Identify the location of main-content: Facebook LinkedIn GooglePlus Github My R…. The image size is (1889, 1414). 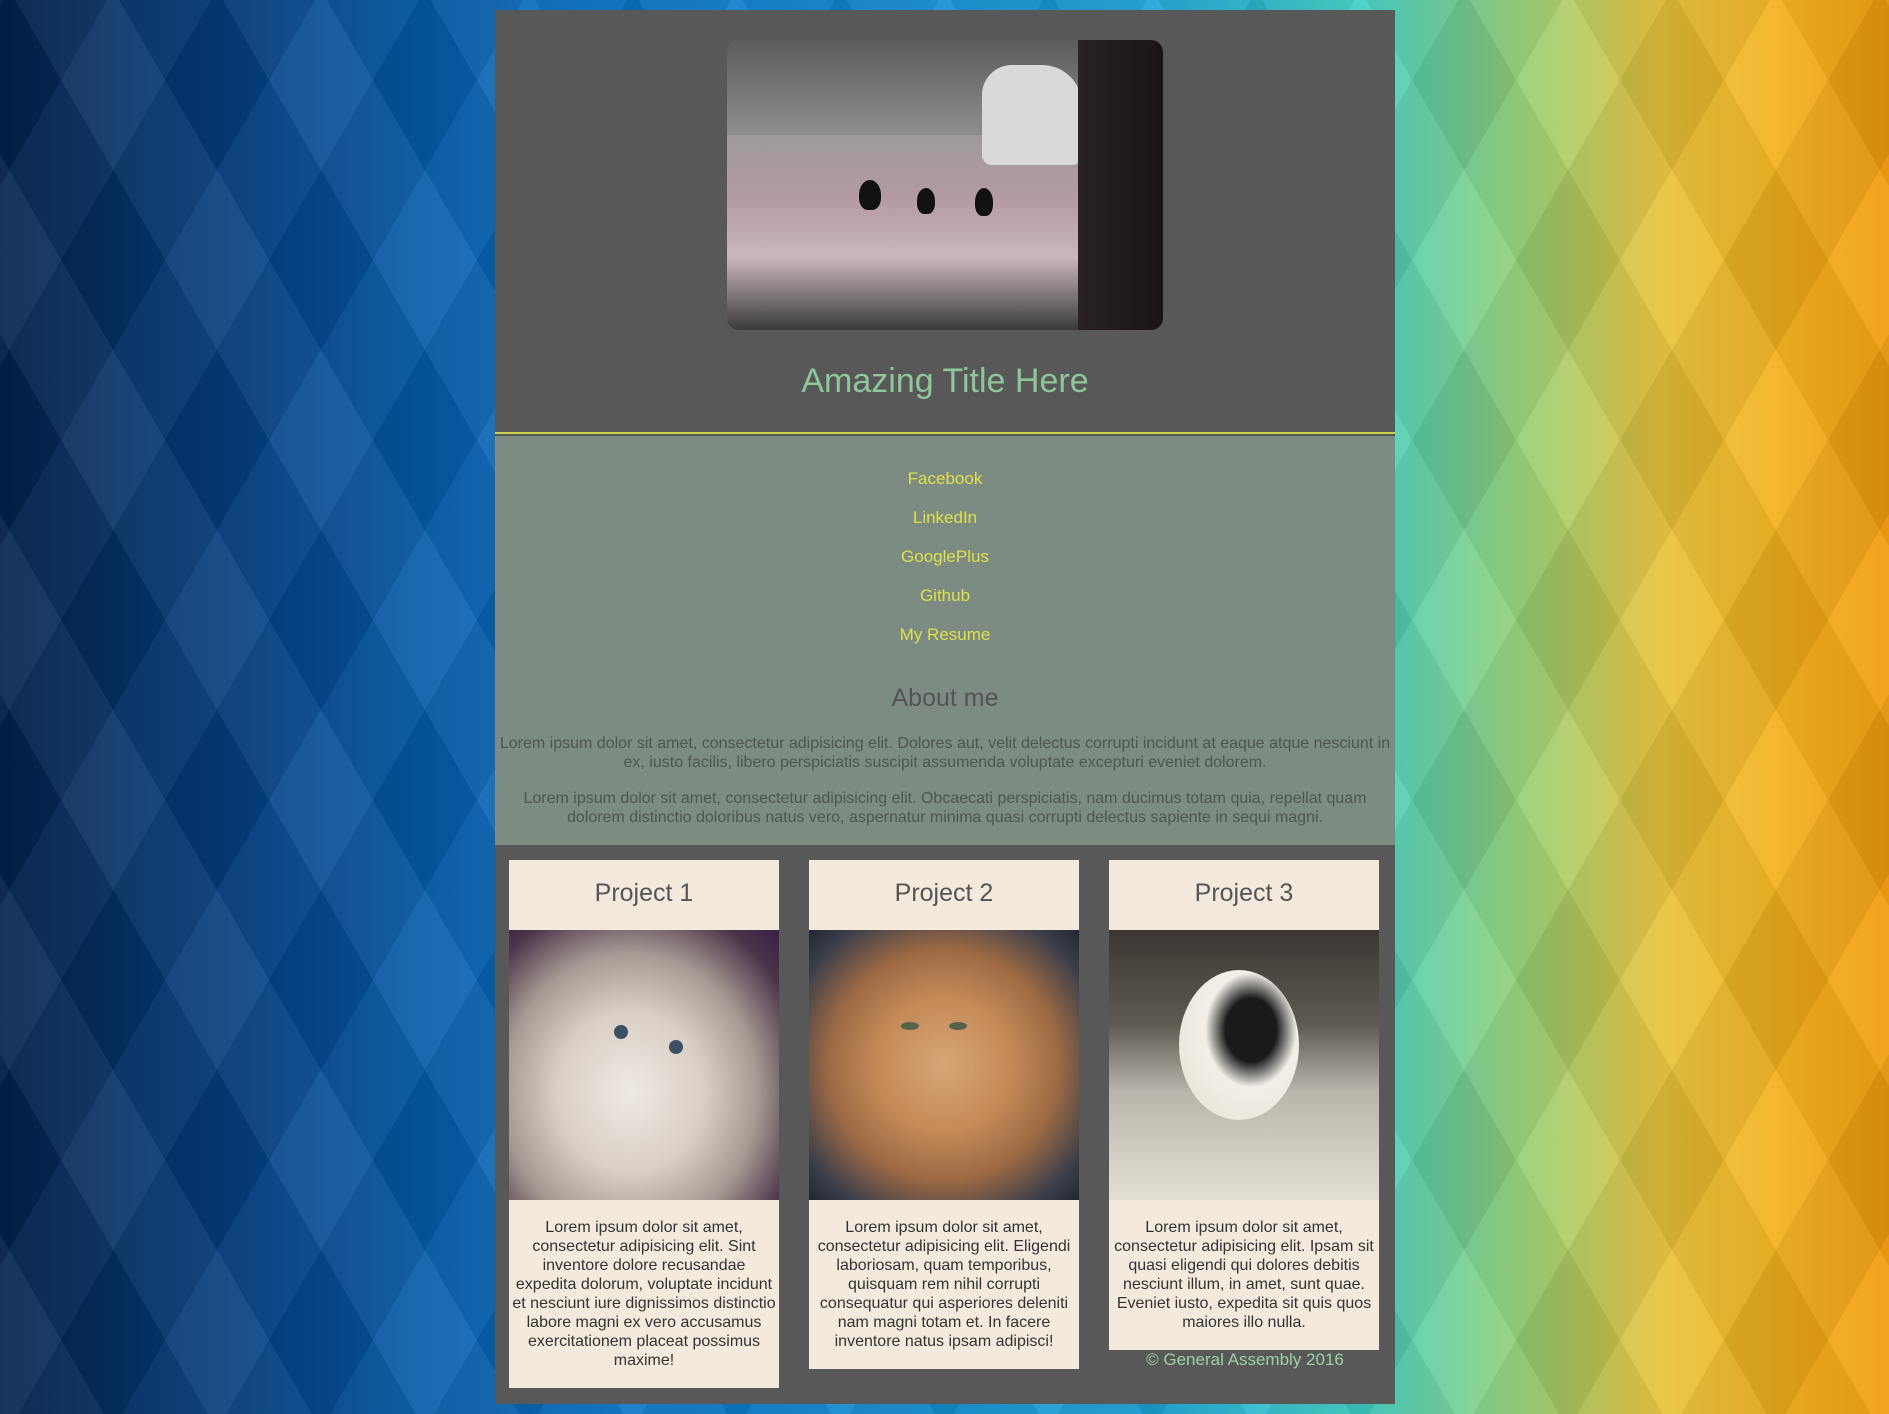
(945, 640).